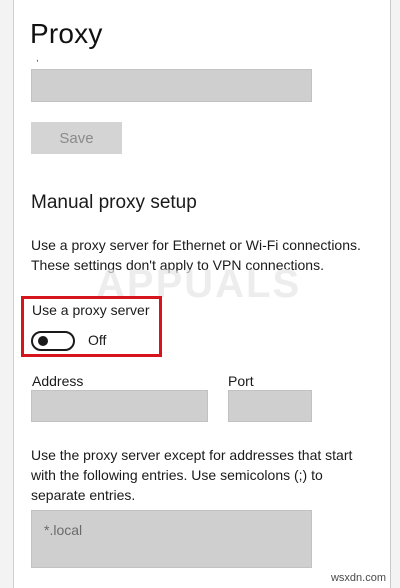 This screenshot has height=588, width=400. What do you see at coordinates (171, 85) in the screenshot?
I see `script-address-field` at bounding box center [171, 85].